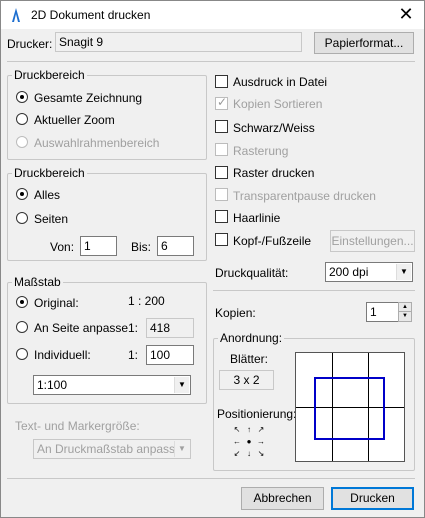 Image resolution: width=425 pixels, height=518 pixels. What do you see at coordinates (221, 216) in the screenshot?
I see `checkbox-hairline` at bounding box center [221, 216].